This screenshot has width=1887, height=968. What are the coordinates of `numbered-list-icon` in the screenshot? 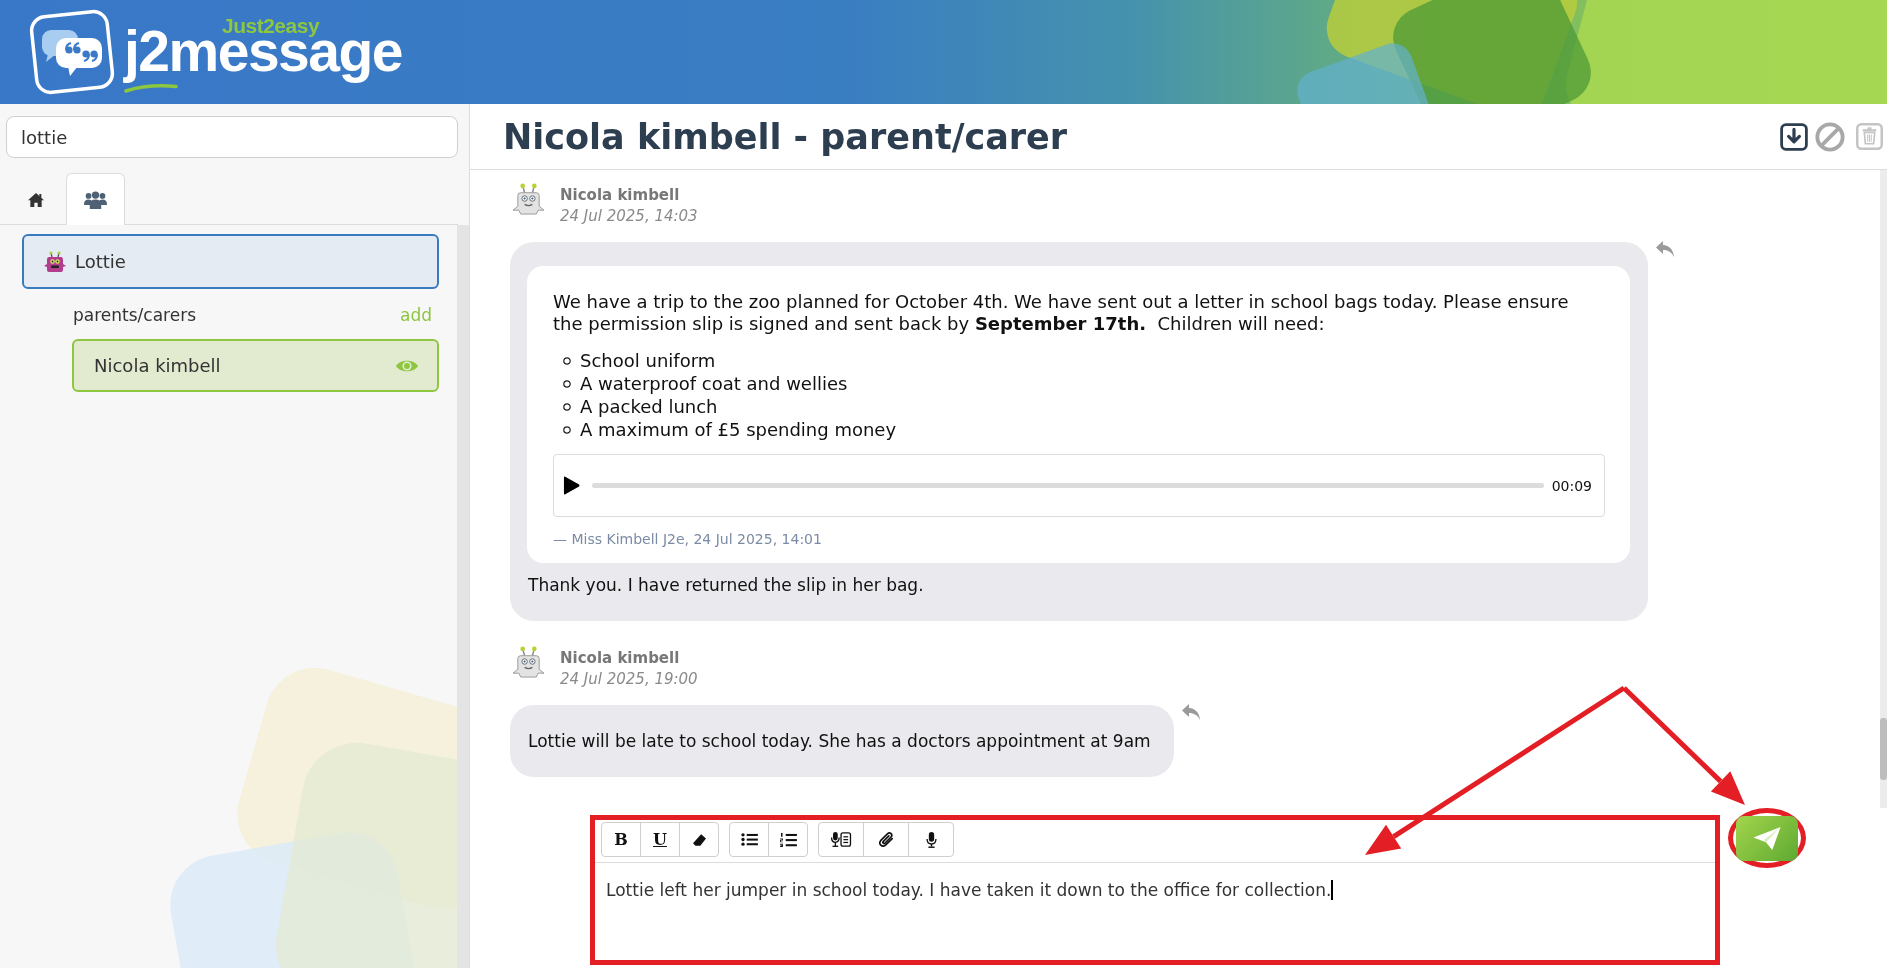 It's located at (788, 839).